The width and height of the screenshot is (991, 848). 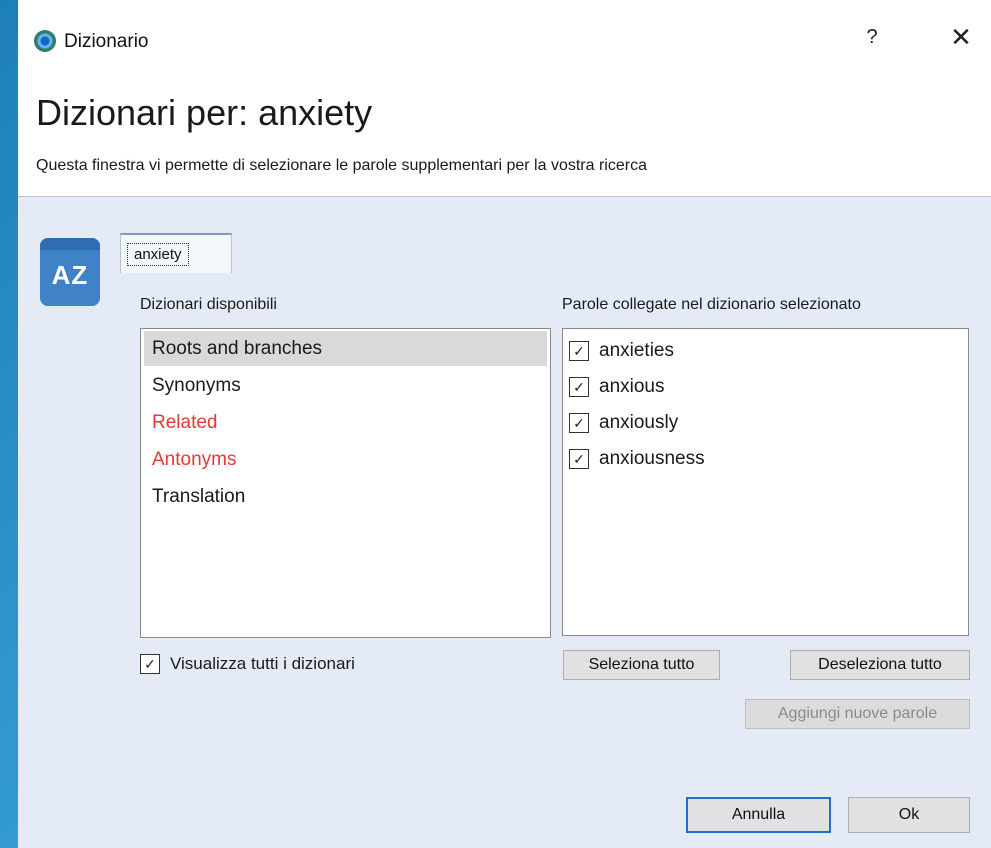 I want to click on ok-button: Ok, so click(x=909, y=815).